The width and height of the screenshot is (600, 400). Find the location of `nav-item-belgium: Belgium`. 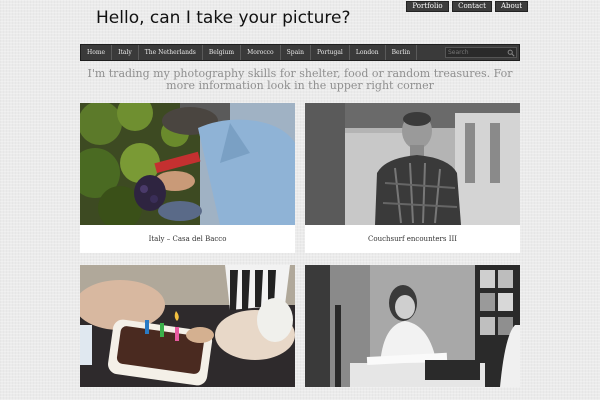

nav-item-belgium: Belgium is located at coordinates (222, 52).